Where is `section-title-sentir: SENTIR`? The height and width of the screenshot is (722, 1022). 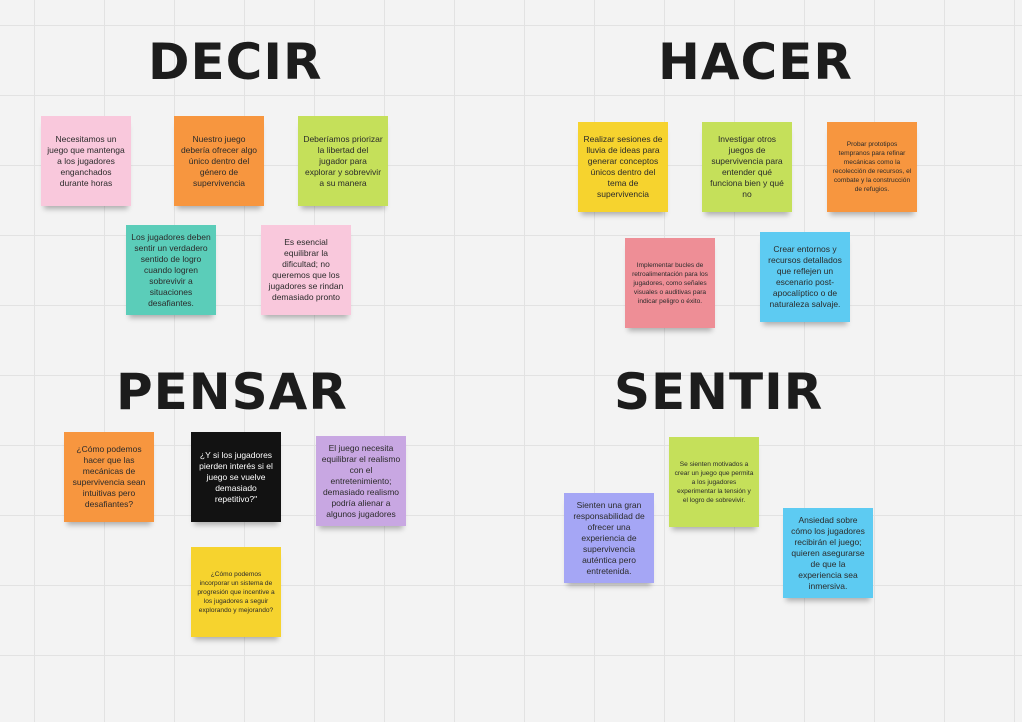 section-title-sentir: SENTIR is located at coordinates (719, 392).